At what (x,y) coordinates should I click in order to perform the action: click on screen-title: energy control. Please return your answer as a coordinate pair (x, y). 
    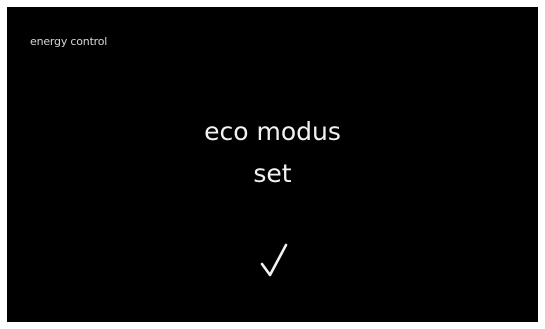
    Looking at the image, I should click on (69, 41).